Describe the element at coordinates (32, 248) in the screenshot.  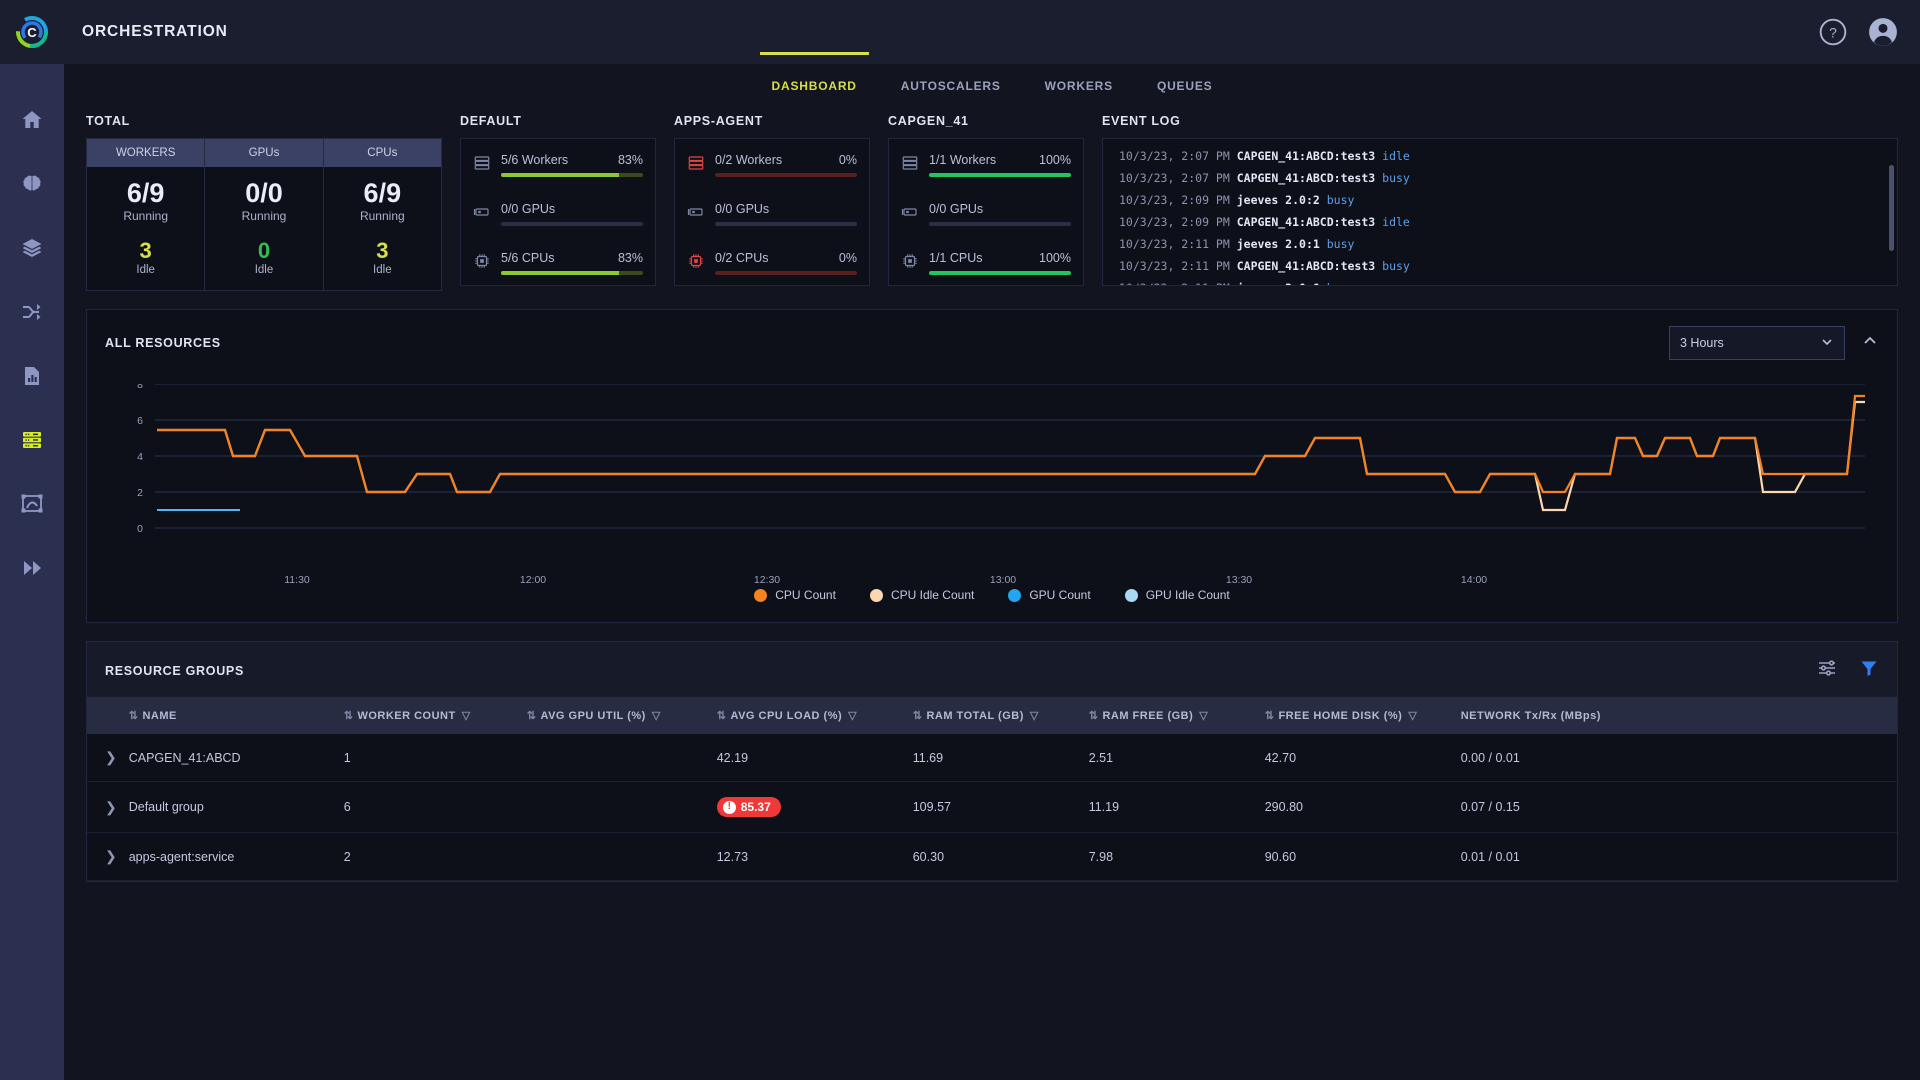
I see `sidebar-item-layers` at that location.